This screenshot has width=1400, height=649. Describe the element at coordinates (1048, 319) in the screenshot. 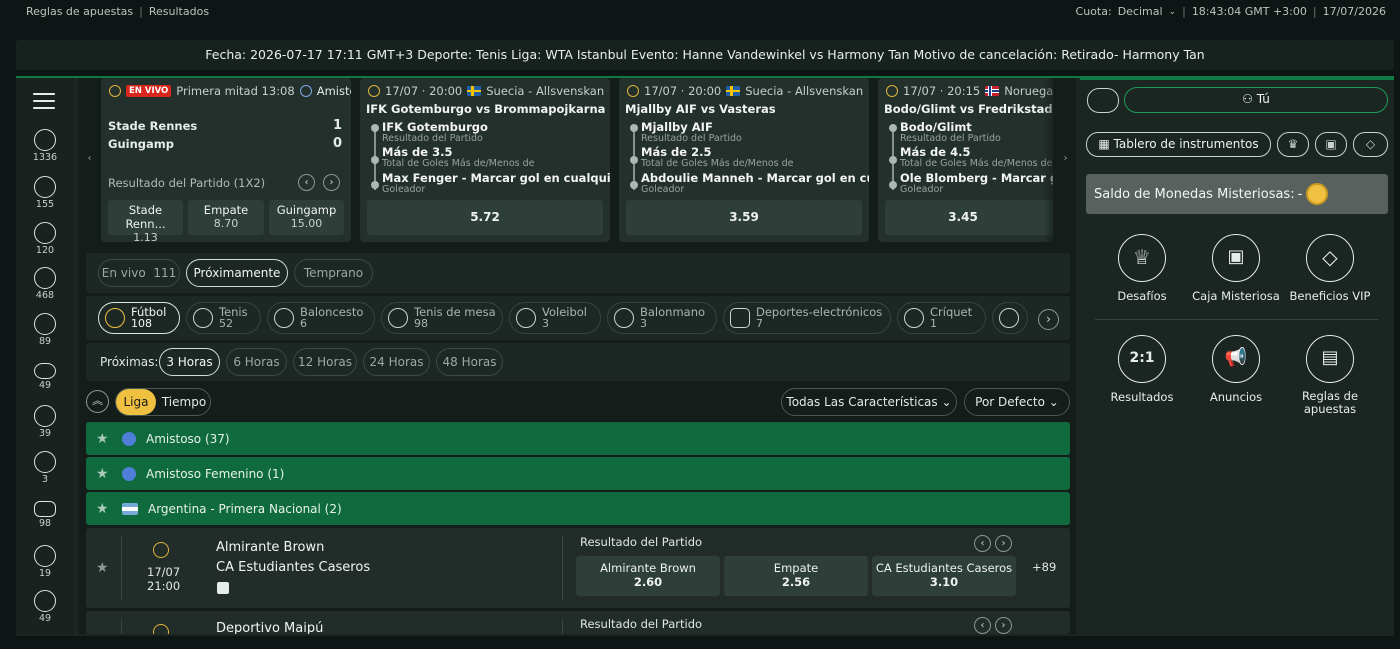

I see `sports-next-icon: ›` at that location.